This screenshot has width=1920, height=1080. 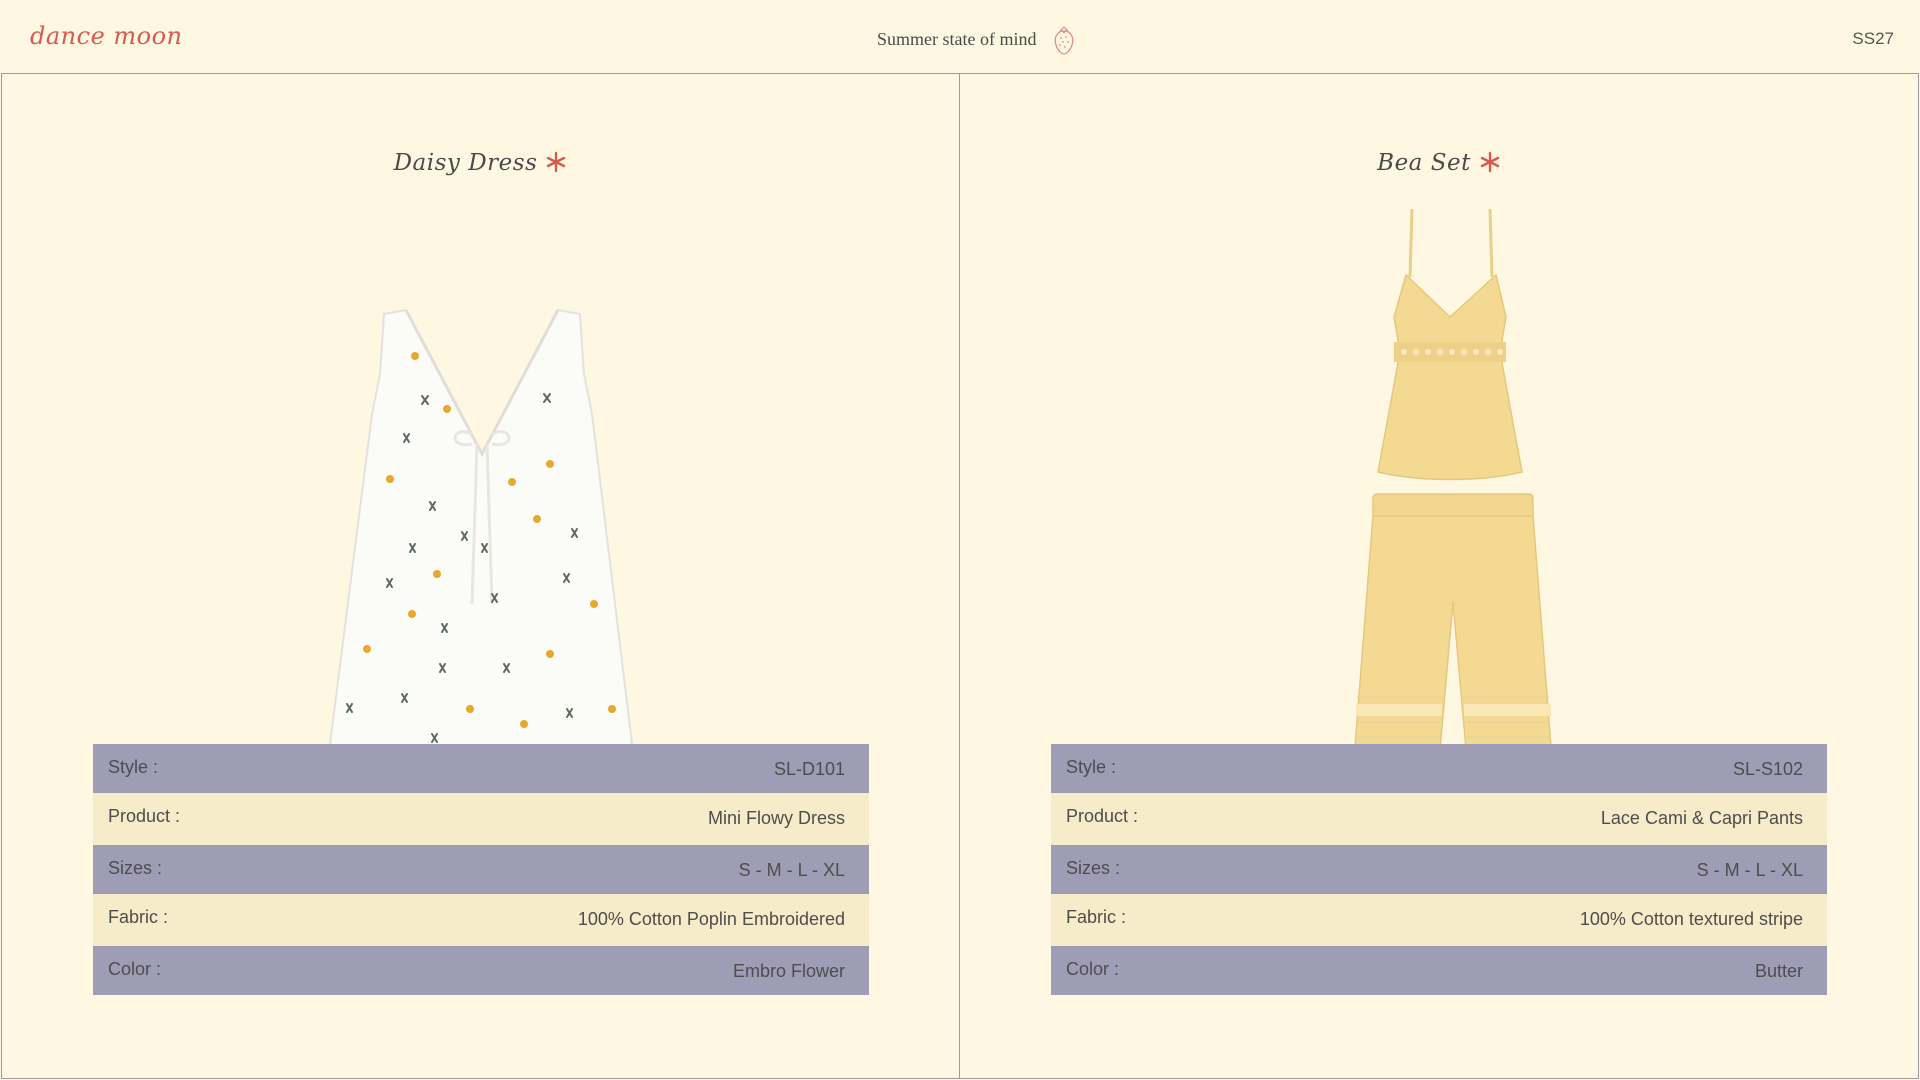 I want to click on spec-row-style: Style : SL-D101, so click(x=481, y=768).